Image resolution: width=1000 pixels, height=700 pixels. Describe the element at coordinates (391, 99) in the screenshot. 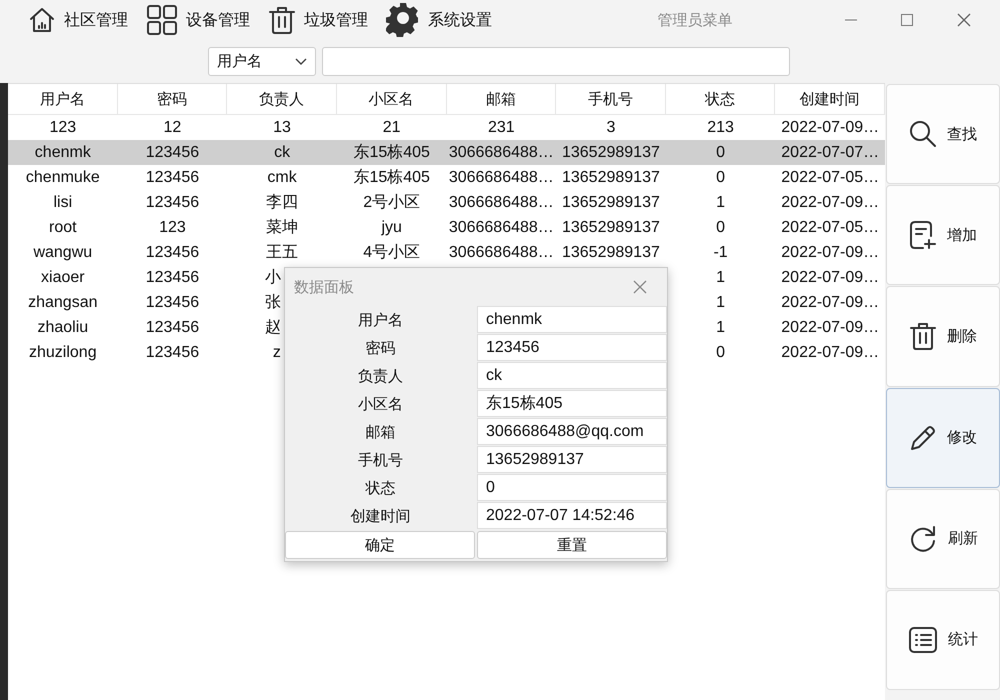

I see `column-header: 小区名` at that location.